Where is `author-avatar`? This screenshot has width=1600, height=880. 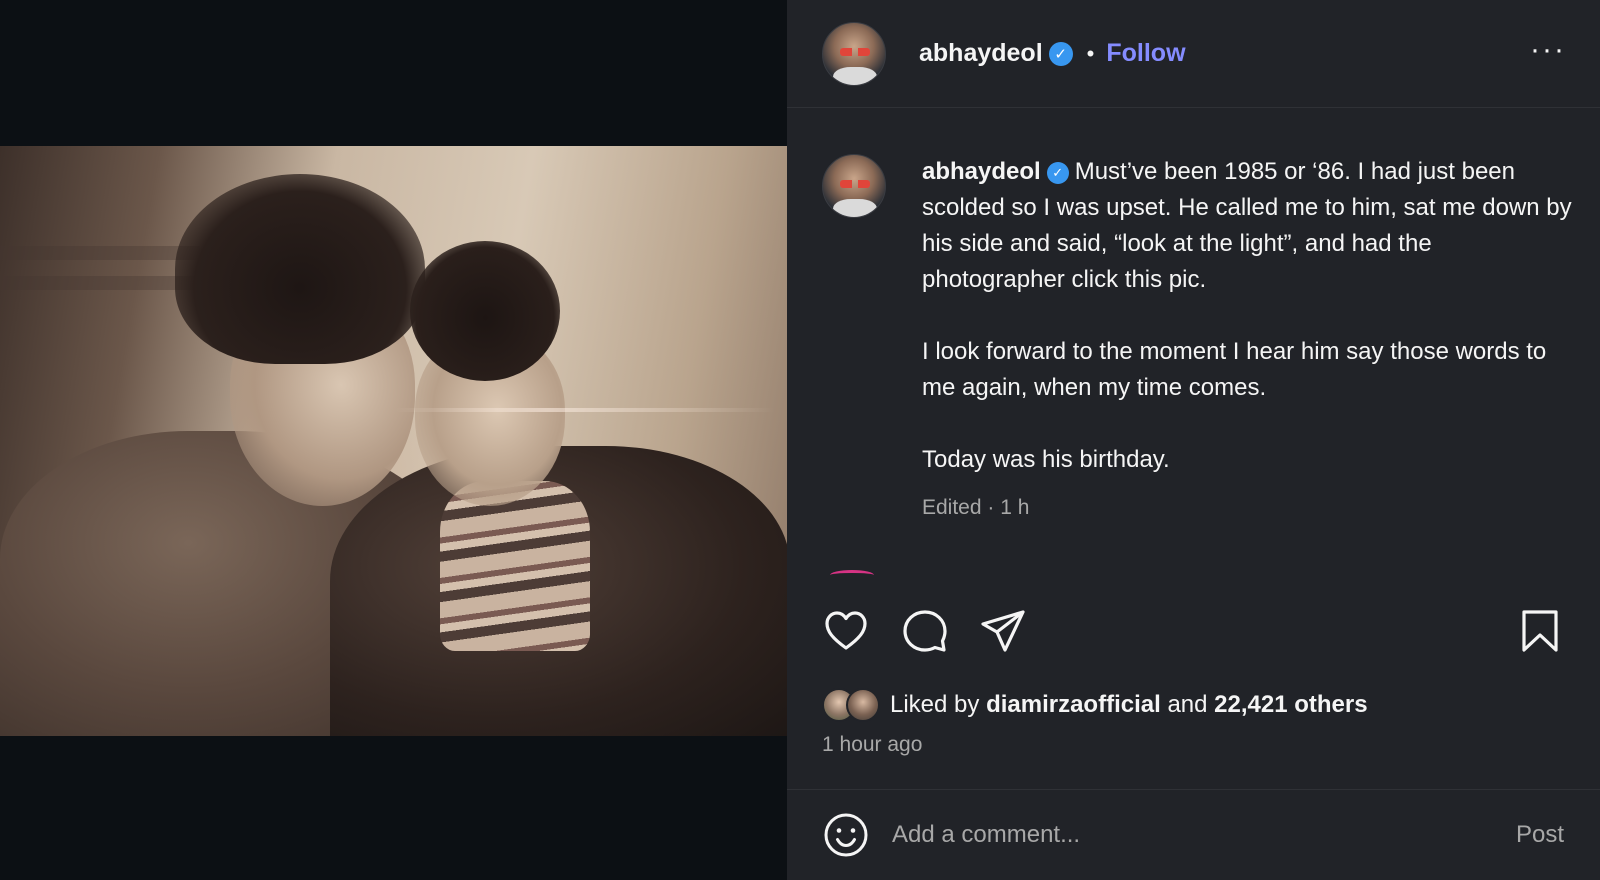
author-avatar is located at coordinates (854, 53).